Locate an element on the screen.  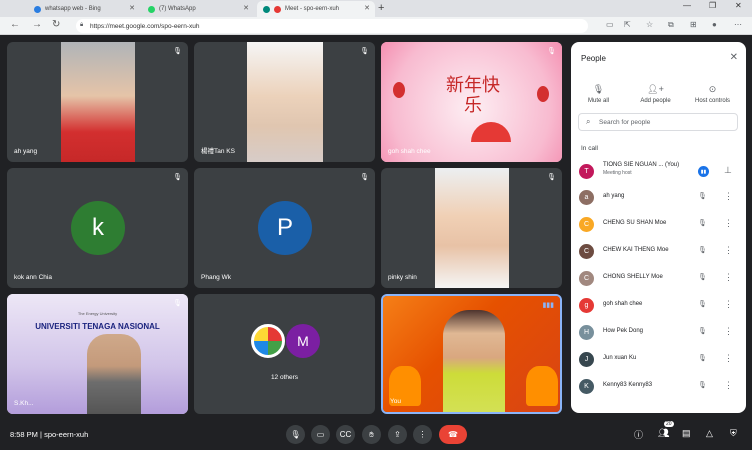
self-tile: ▮▮▮ You is located at coordinates (471, 354).